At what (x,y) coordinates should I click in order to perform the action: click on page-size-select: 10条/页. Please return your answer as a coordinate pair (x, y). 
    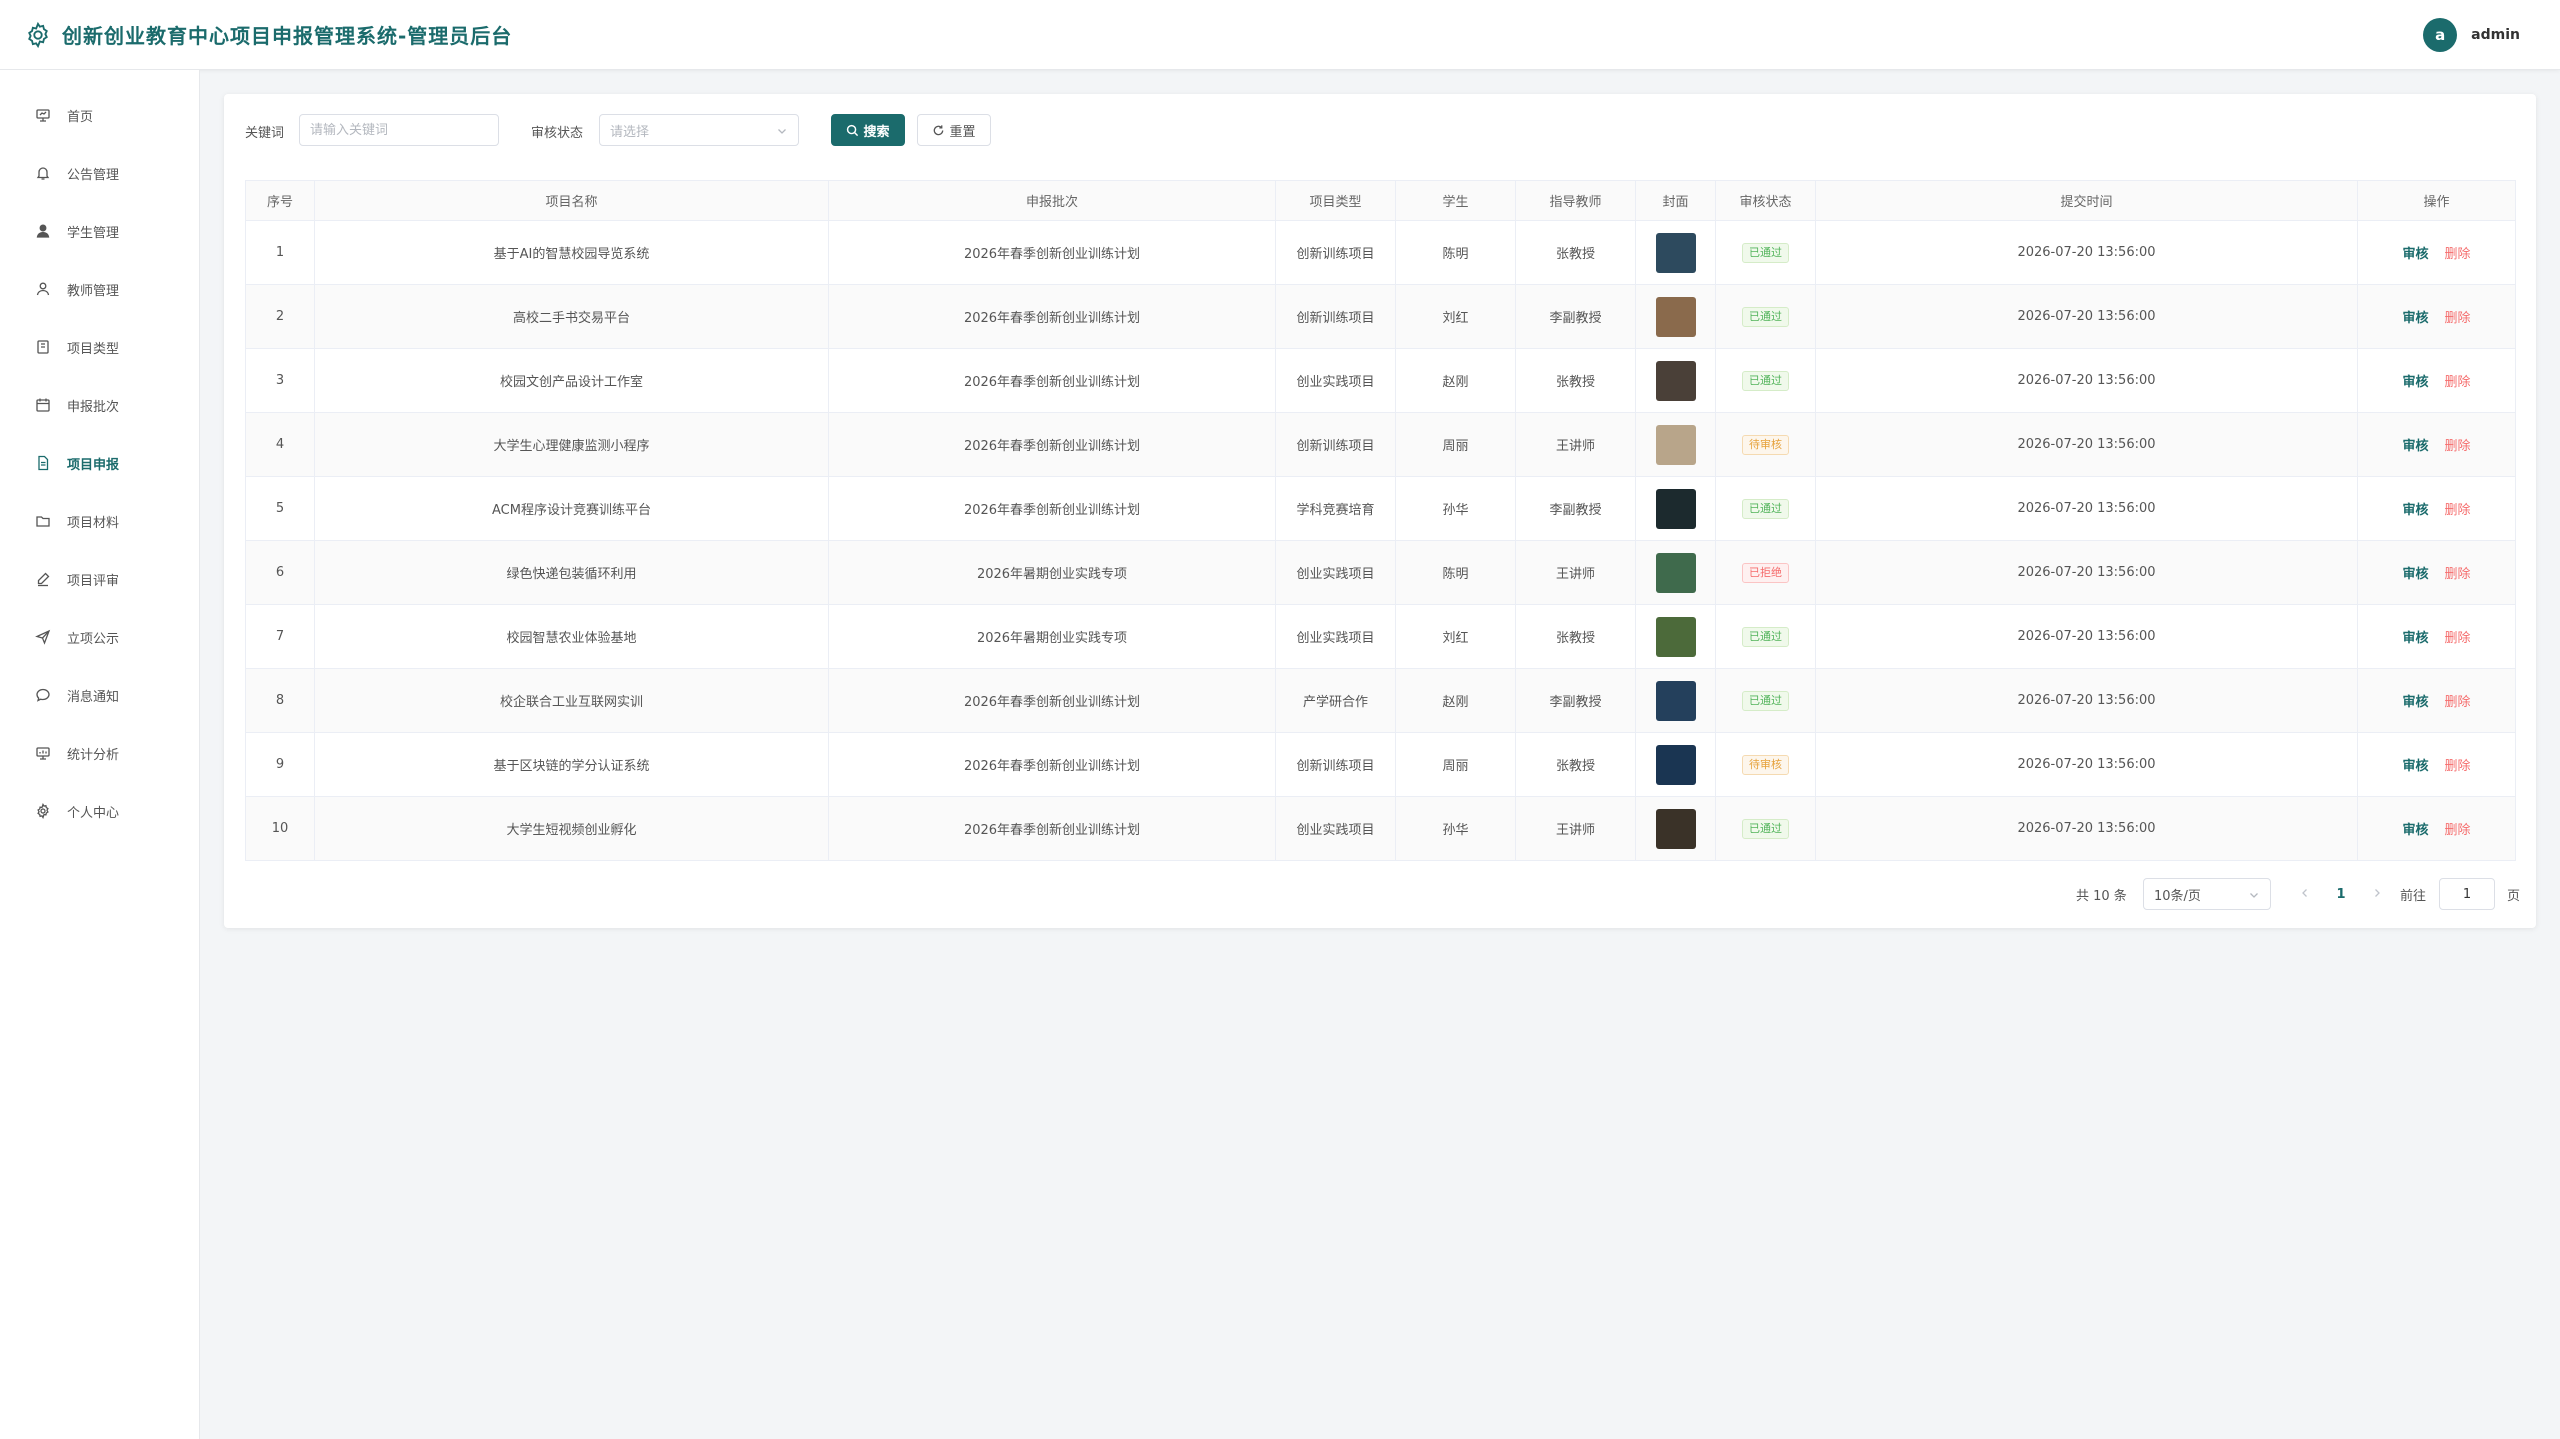
    Looking at the image, I should click on (2207, 894).